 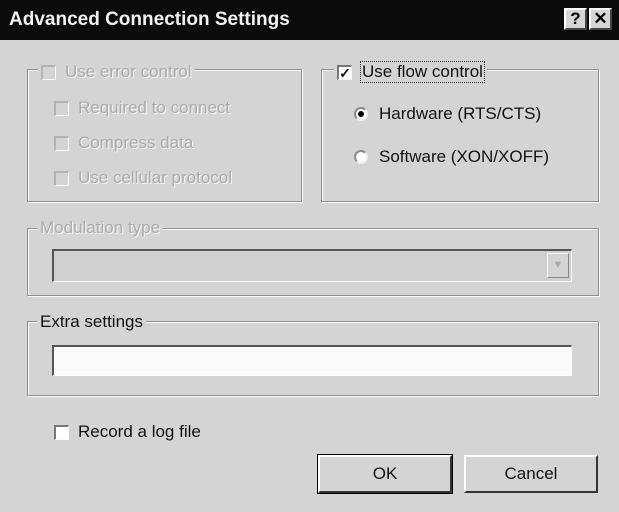 I want to click on record-log-file-box, so click(x=61, y=432).